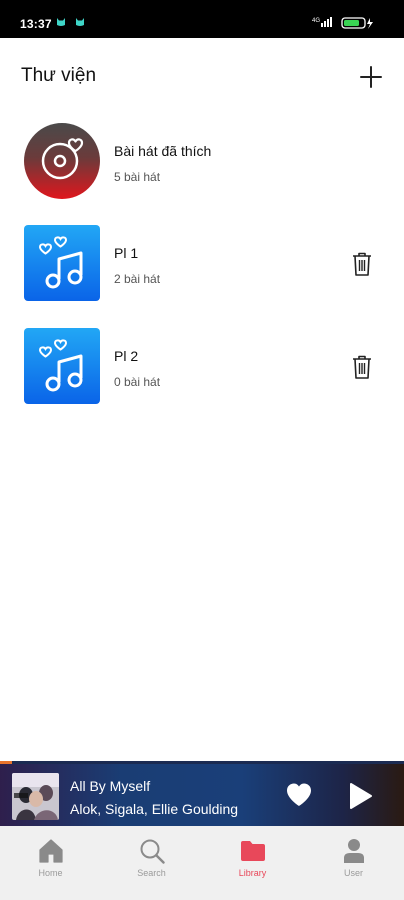 This screenshot has height=900, width=404. I want to click on user-icon, so click(354, 851).